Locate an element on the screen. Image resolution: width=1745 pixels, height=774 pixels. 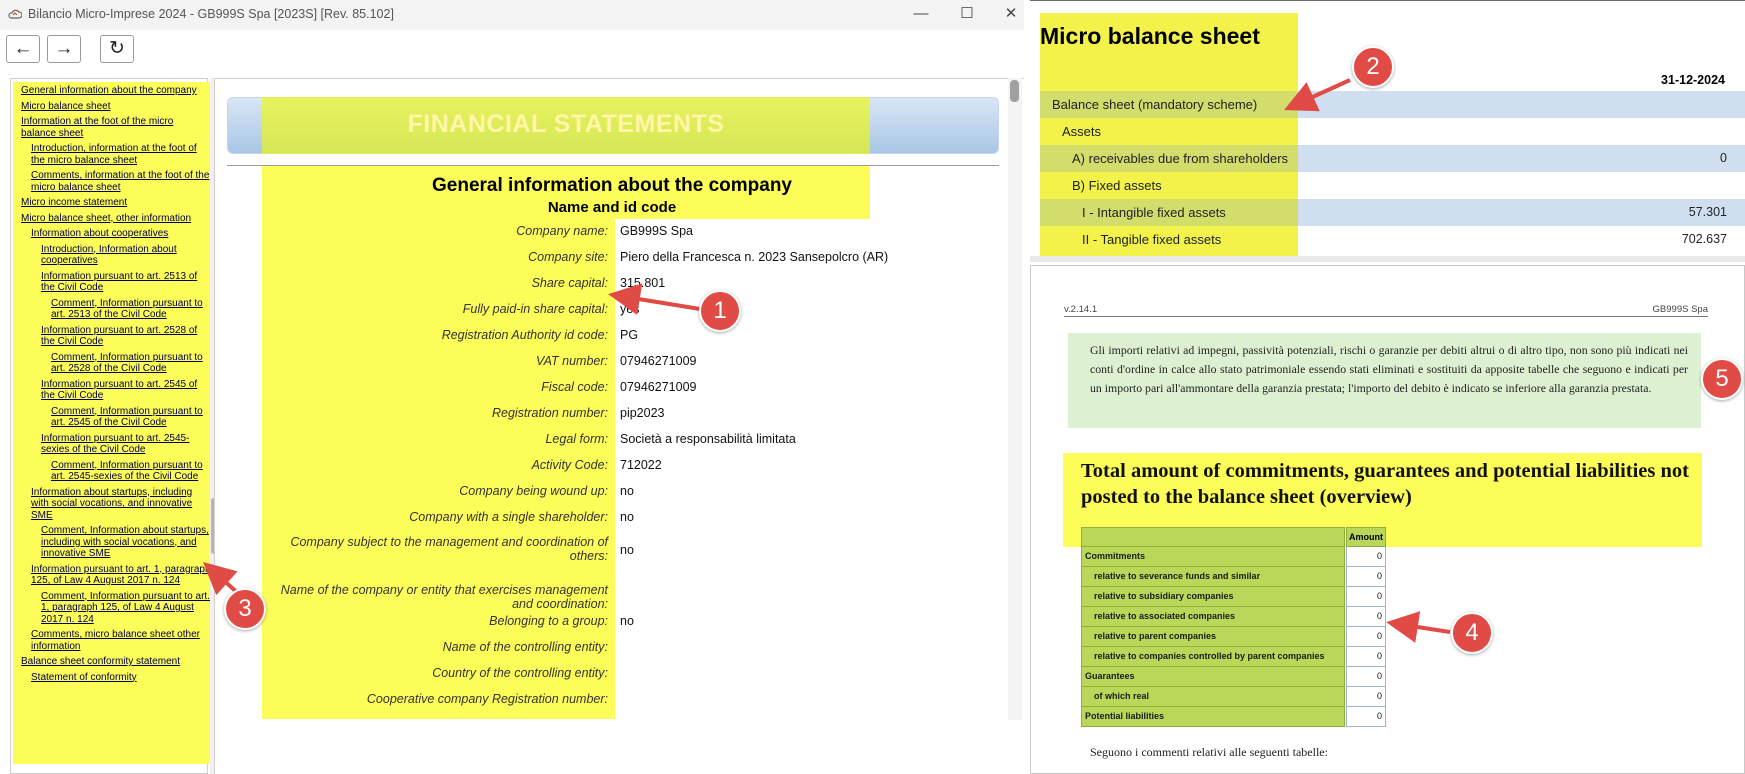
field-value: PG is located at coordinates (629, 335).